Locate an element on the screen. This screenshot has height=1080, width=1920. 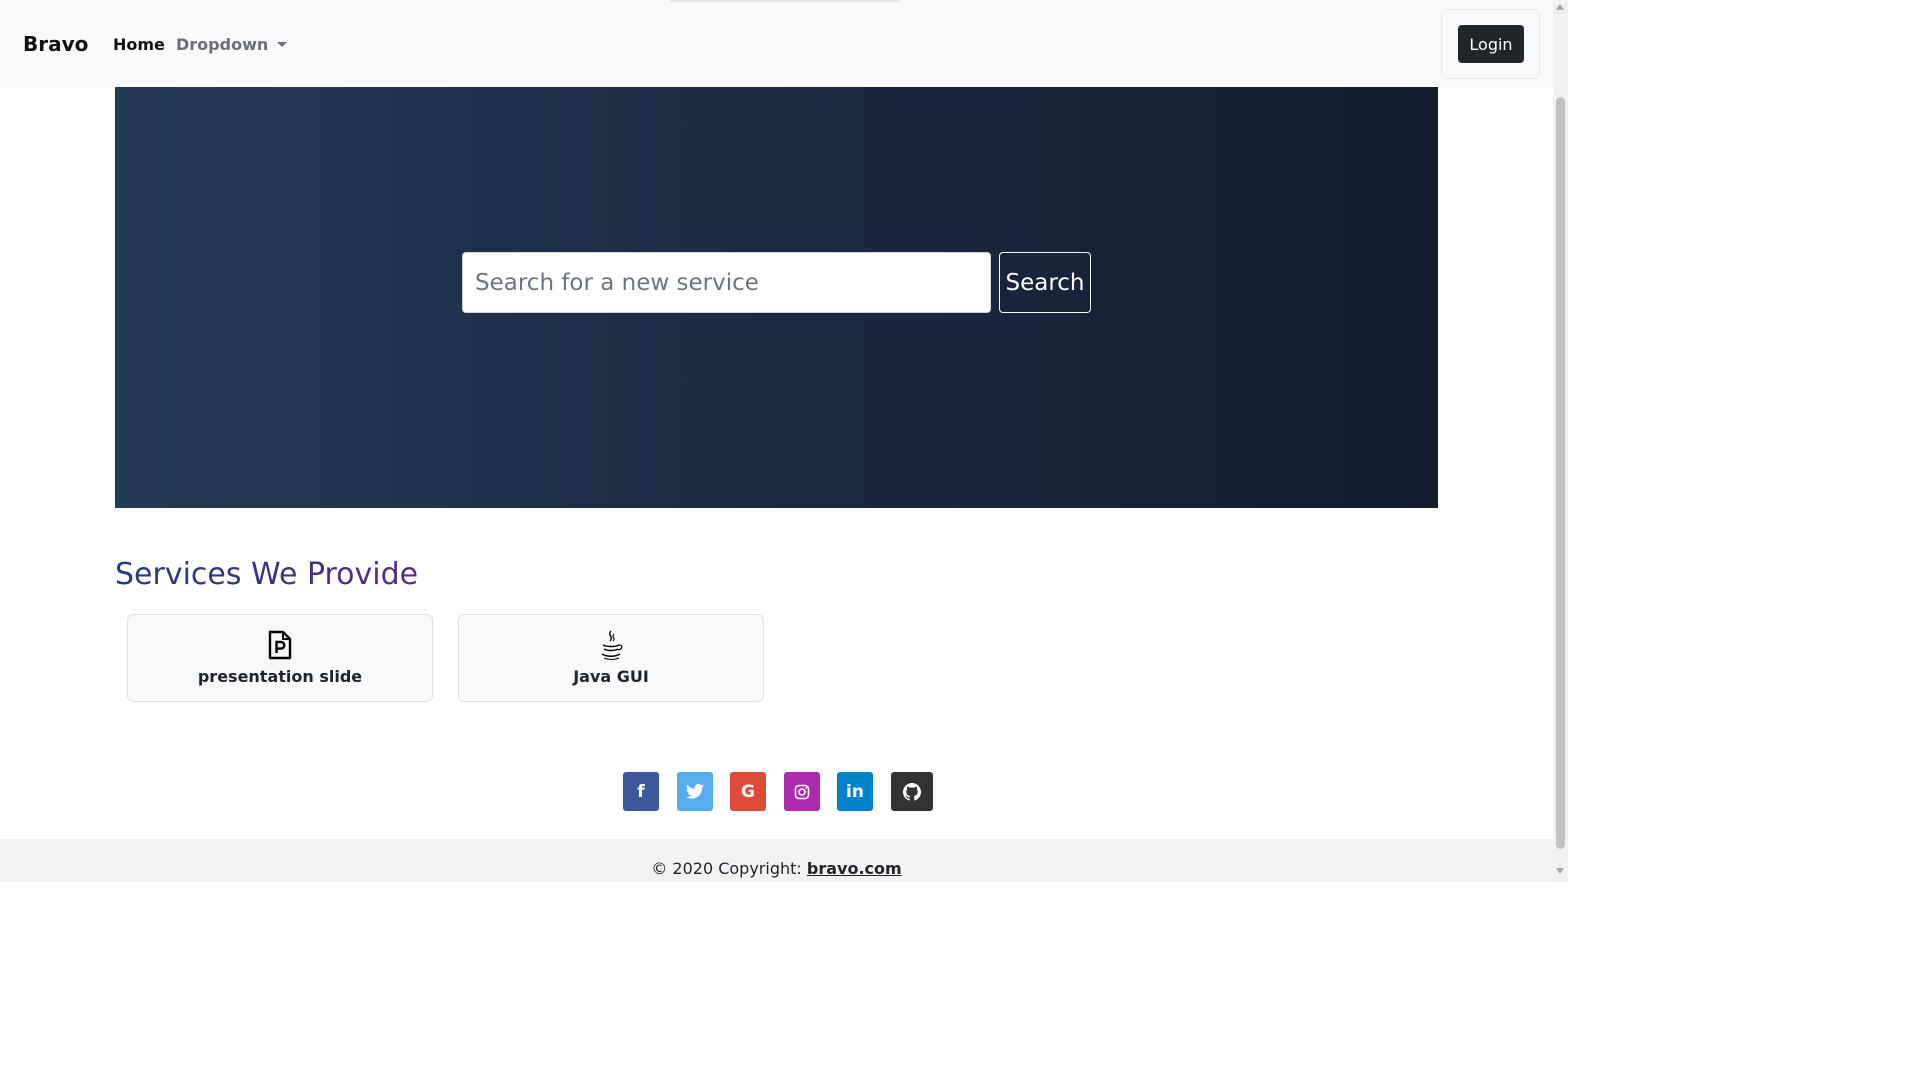
footer: © 2020 Copyright: bravo.com is located at coordinates (776, 860).